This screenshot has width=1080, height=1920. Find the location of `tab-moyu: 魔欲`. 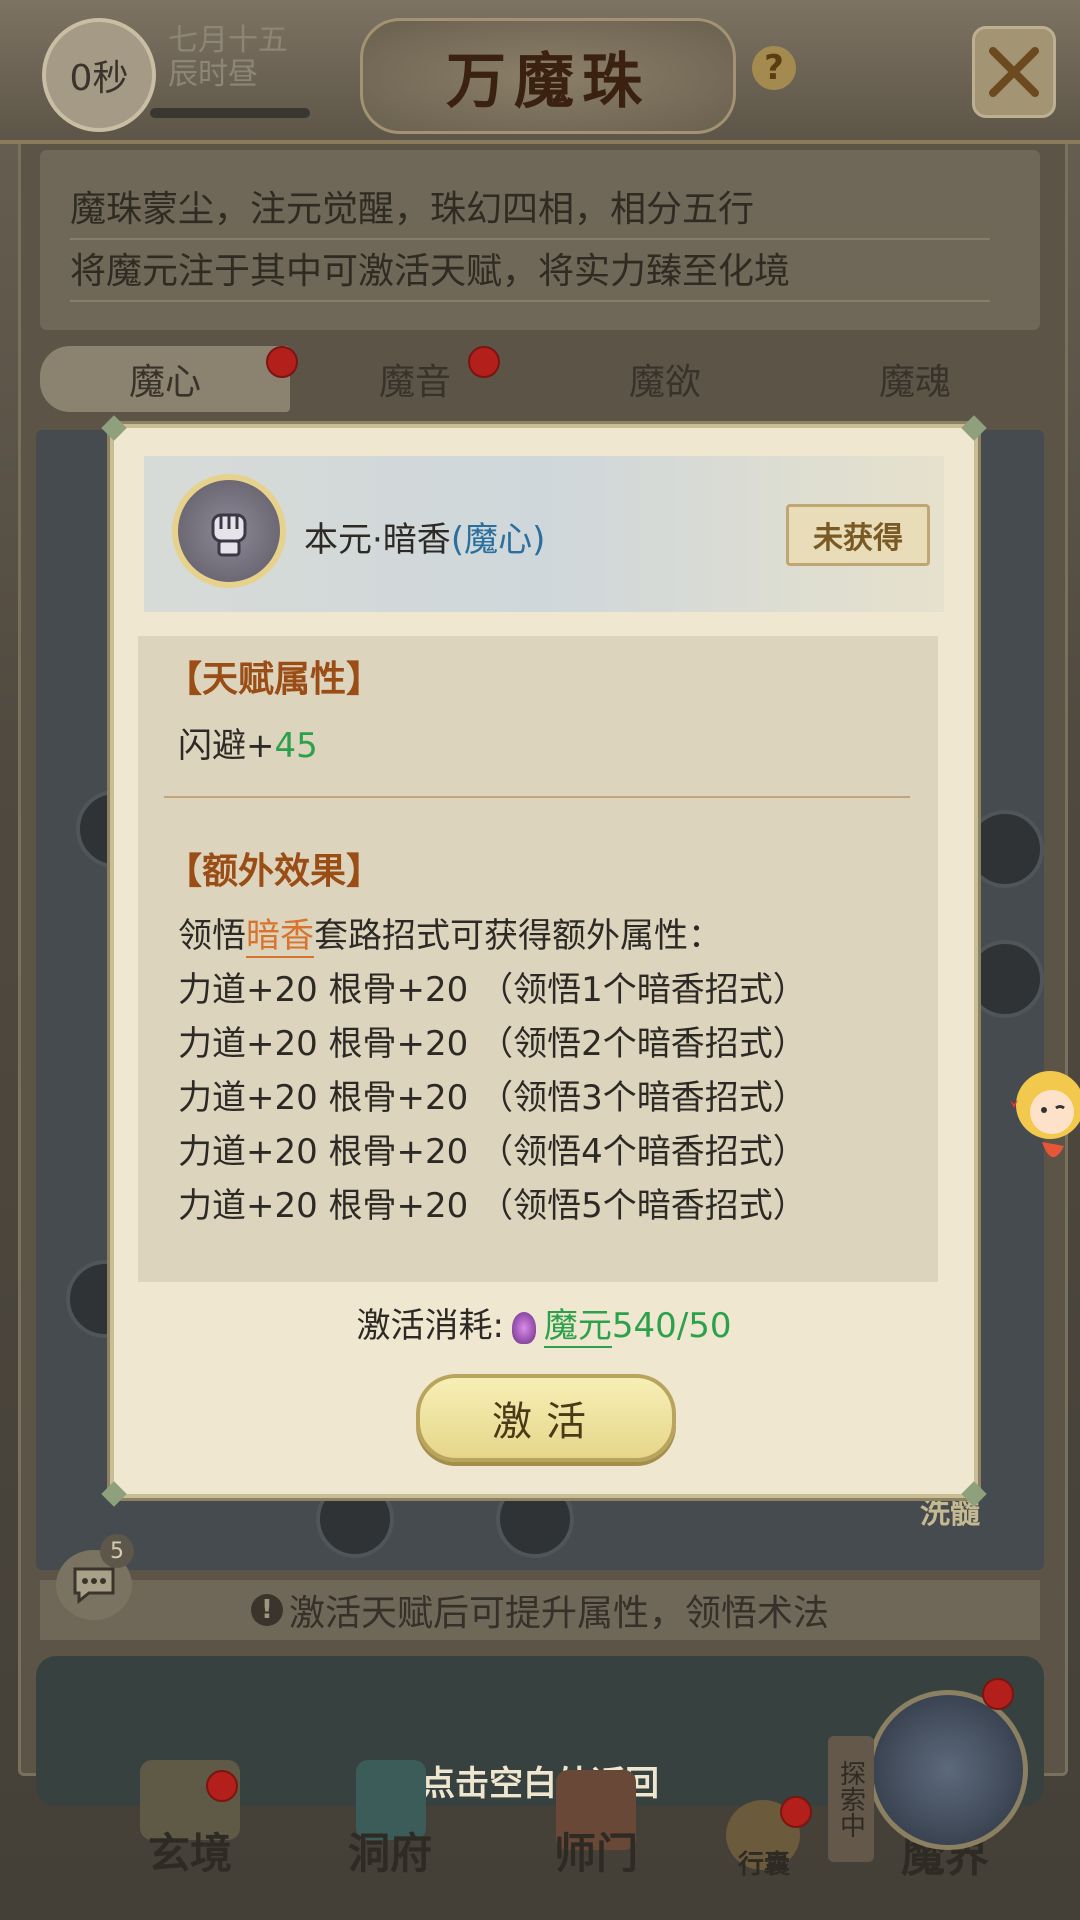

tab-moyu: 魔欲 is located at coordinates (665, 379).